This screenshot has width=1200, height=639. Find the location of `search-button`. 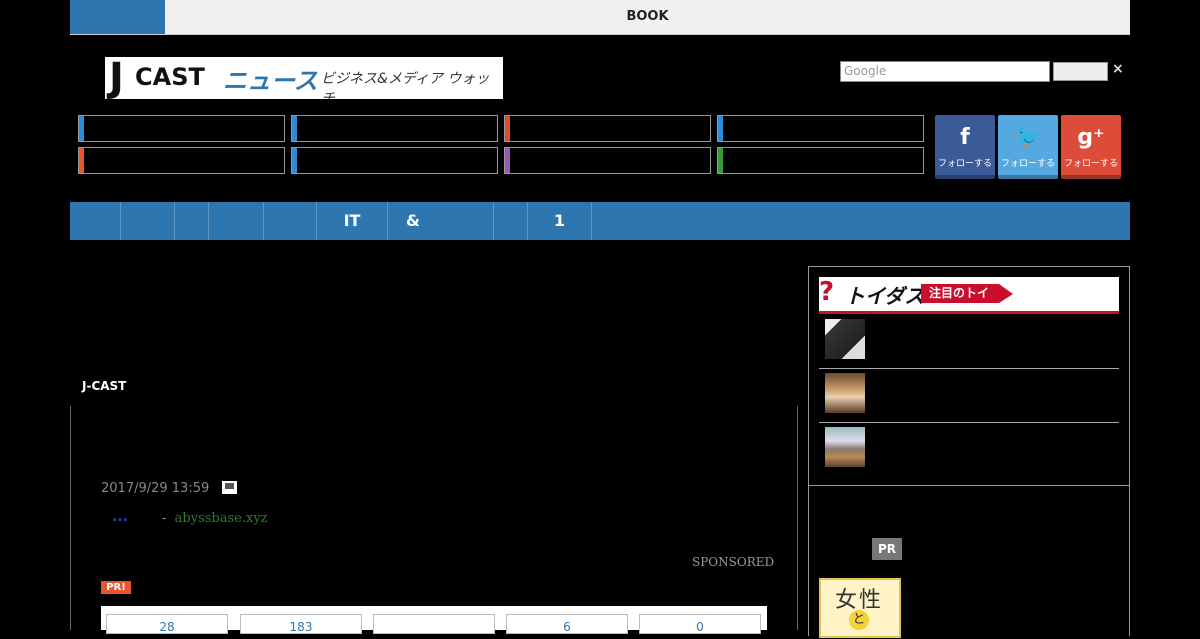

search-button is located at coordinates (1080, 71).